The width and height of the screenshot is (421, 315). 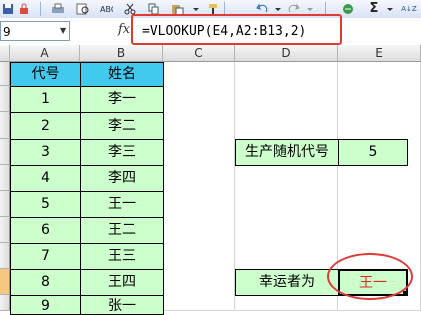 What do you see at coordinates (65, 31) in the screenshot?
I see `name-box-dropdown-icon: ▼` at bounding box center [65, 31].